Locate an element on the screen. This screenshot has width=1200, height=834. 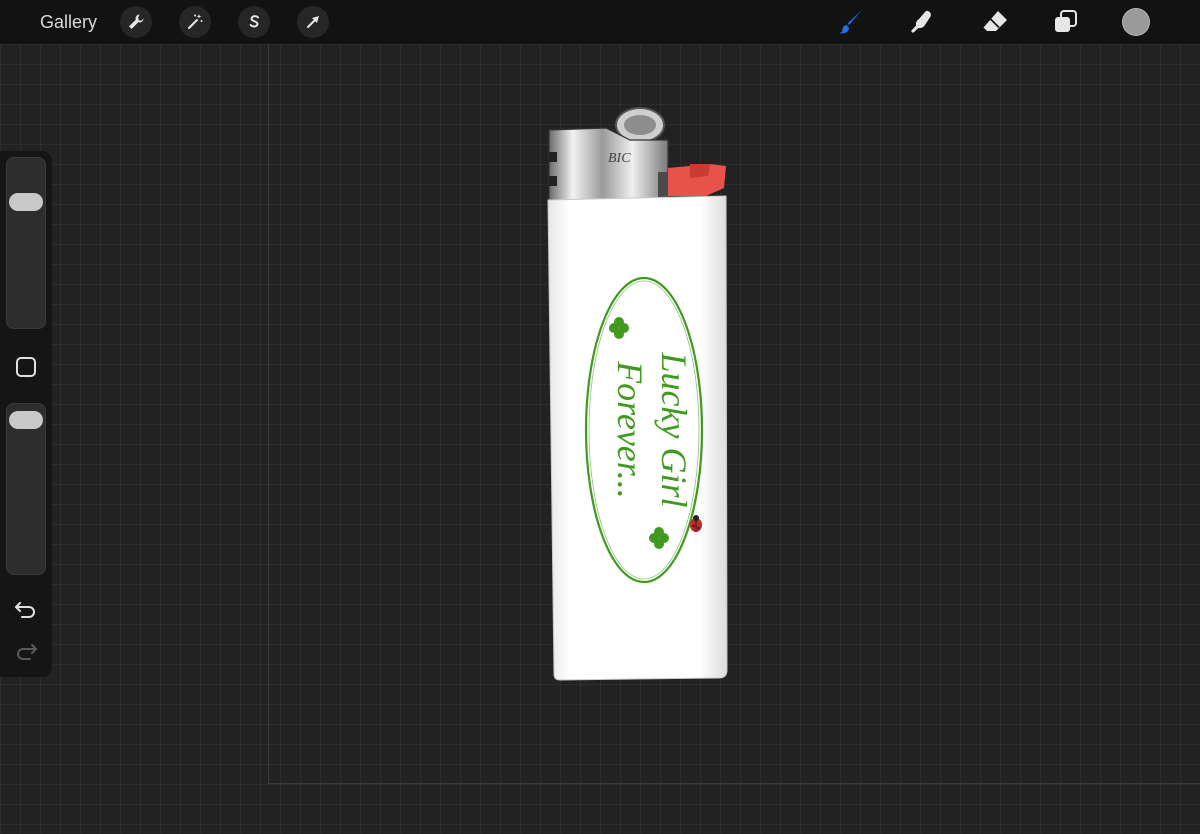
brush-size-slider is located at coordinates (26, 243).